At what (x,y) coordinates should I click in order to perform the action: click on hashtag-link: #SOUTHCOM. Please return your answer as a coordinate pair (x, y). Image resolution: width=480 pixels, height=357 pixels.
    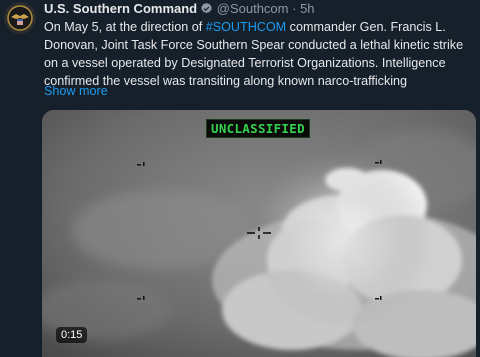
    Looking at the image, I should click on (246, 27).